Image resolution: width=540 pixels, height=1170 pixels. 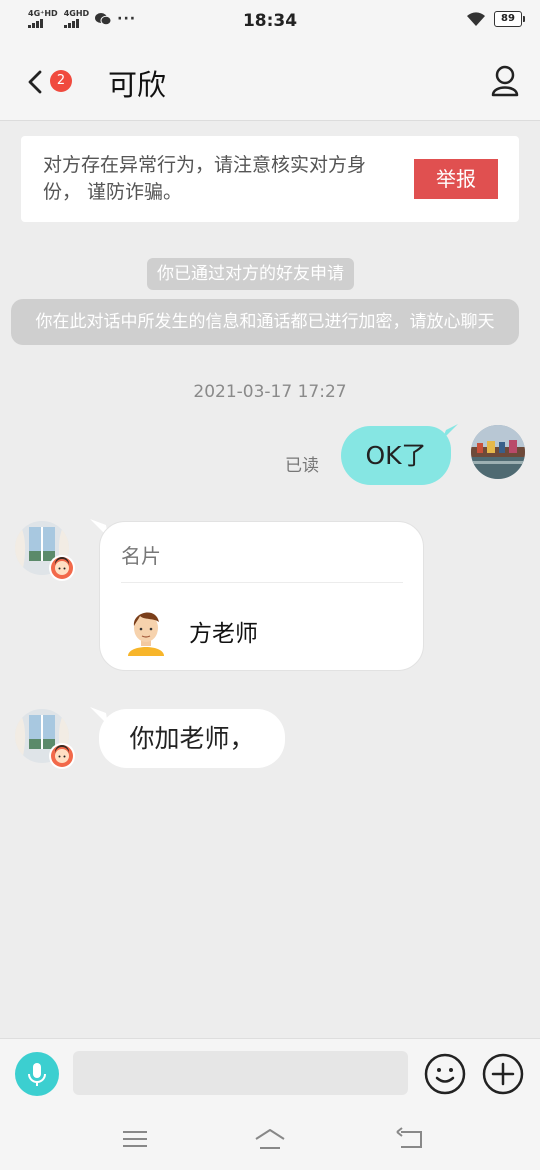 I want to click on encryption-notice: 你在此对话中所发生的信息和通话都已进行加密，请放心聊天, so click(x=265, y=322).